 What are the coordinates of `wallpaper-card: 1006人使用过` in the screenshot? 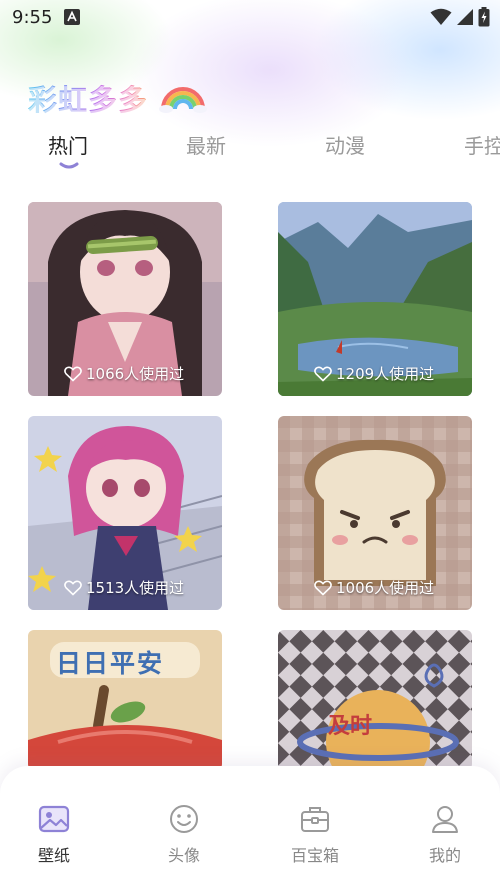 It's located at (375, 513).